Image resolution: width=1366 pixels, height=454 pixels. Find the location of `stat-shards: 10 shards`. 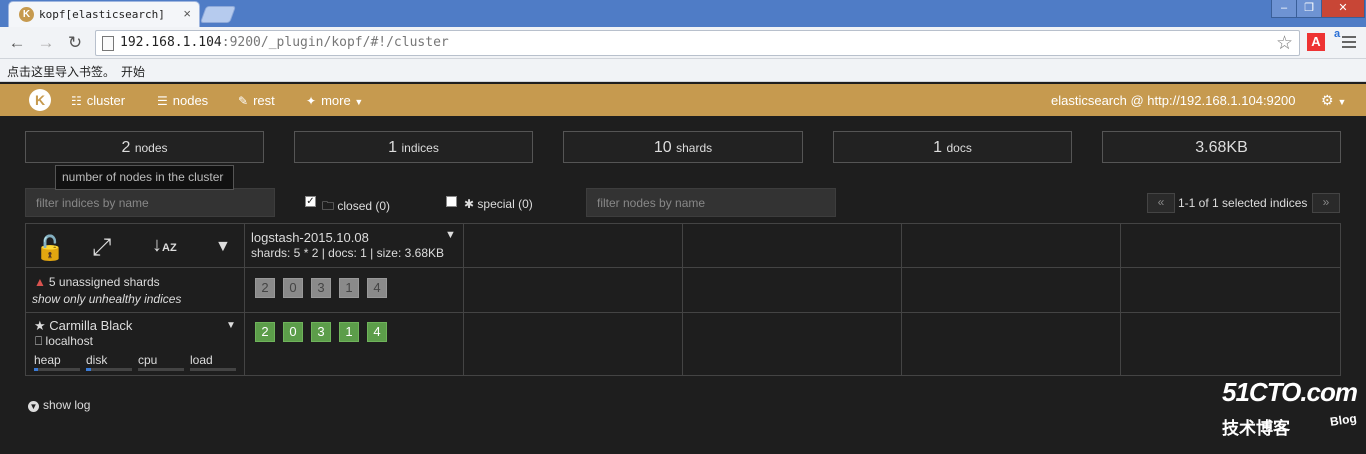

stat-shards: 10 shards is located at coordinates (683, 147).